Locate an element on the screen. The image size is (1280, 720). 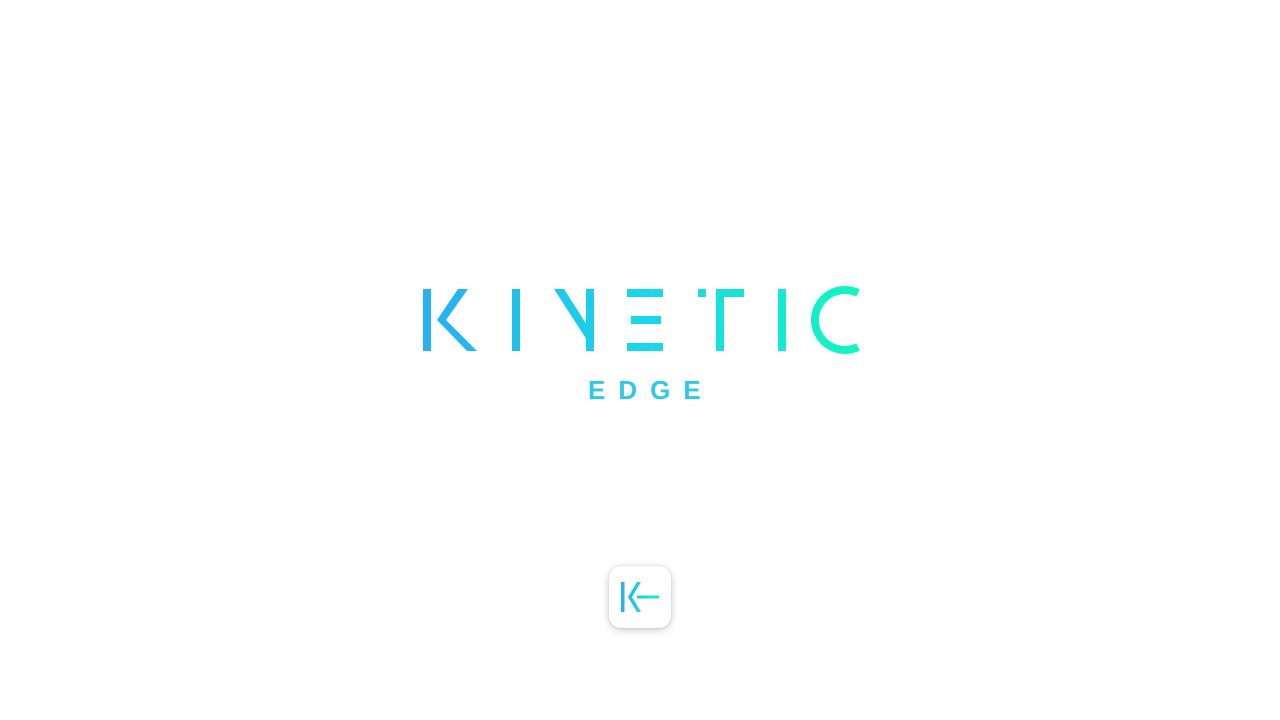
letter-i is located at coordinates (516, 320).